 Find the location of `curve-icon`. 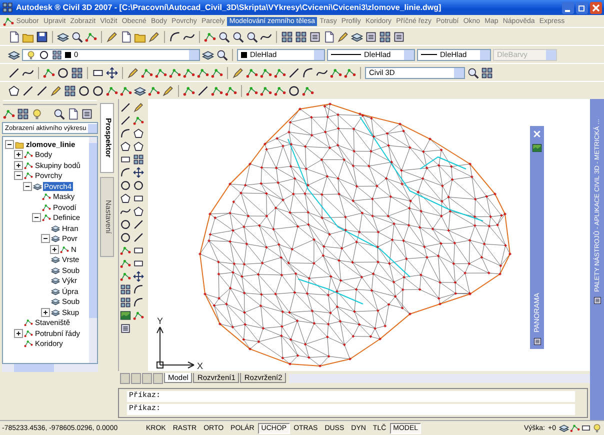

curve-icon is located at coordinates (125, 211).